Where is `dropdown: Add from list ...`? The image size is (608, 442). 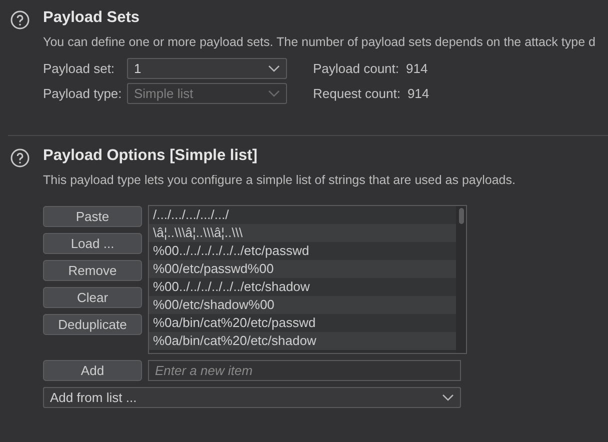 dropdown: Add from list ... is located at coordinates (252, 397).